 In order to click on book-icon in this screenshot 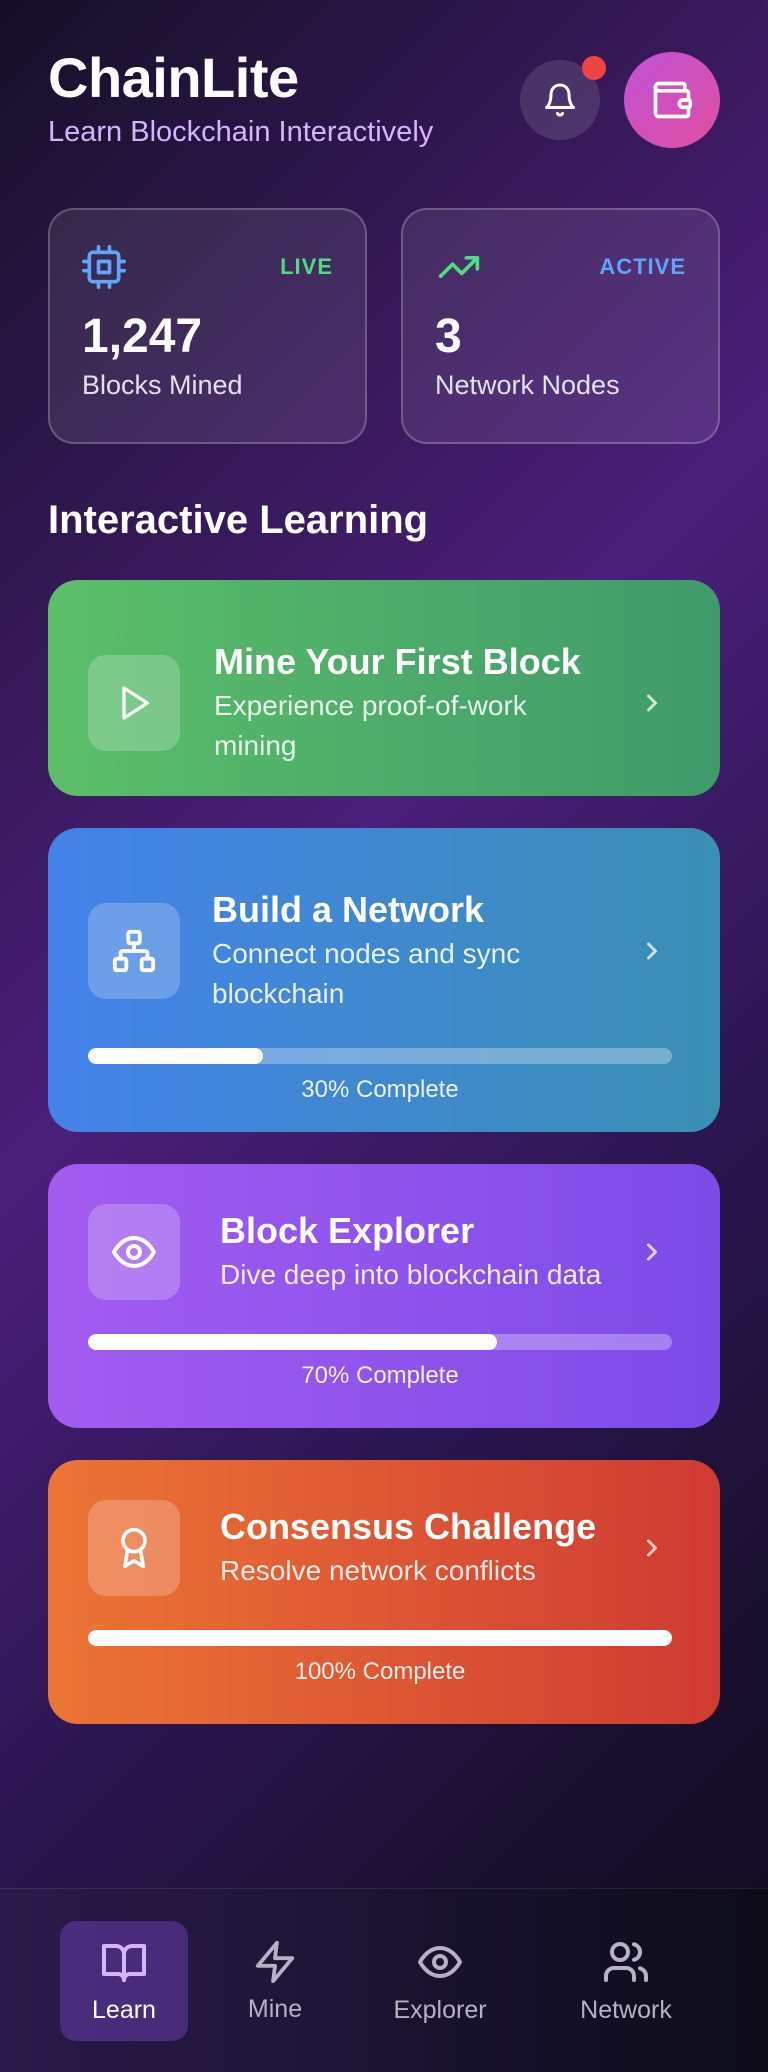, I will do `click(124, 1962)`.